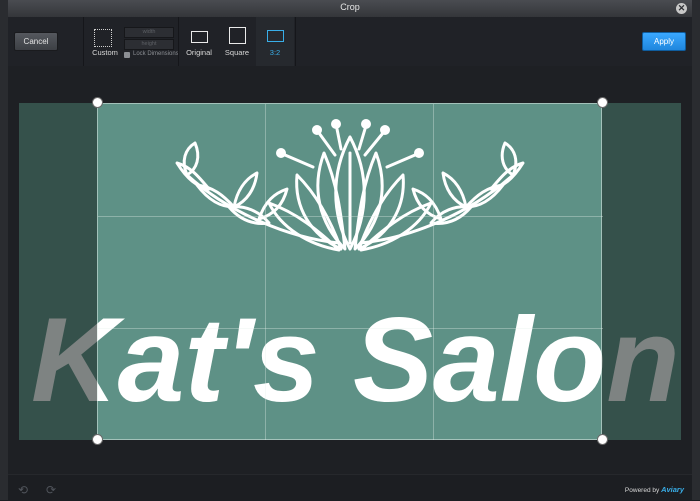 This screenshot has height=501, width=700. Describe the element at coordinates (642, 490) in the screenshot. I see `powered-by-label: Powered by` at that location.